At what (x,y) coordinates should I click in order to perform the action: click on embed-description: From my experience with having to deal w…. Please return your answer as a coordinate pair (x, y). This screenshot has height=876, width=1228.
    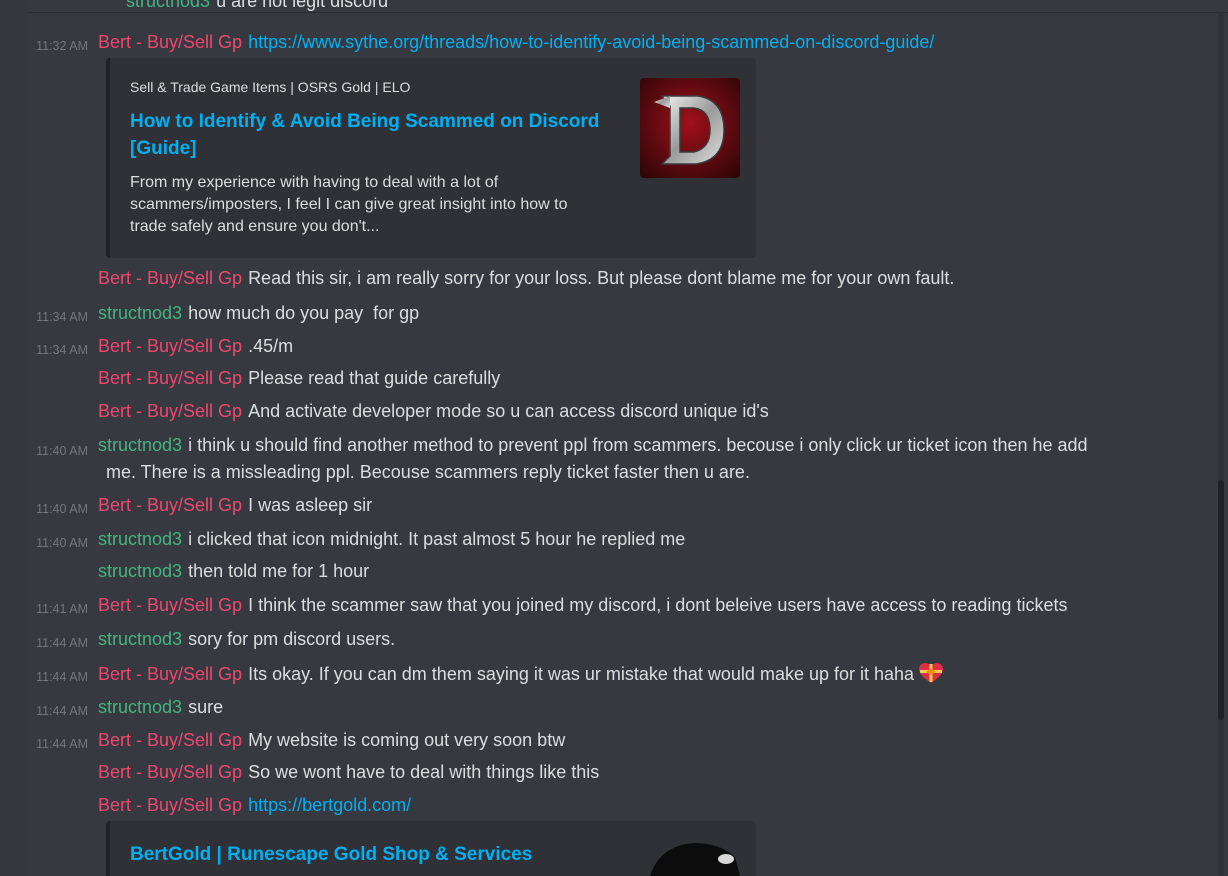
    Looking at the image, I should click on (349, 204).